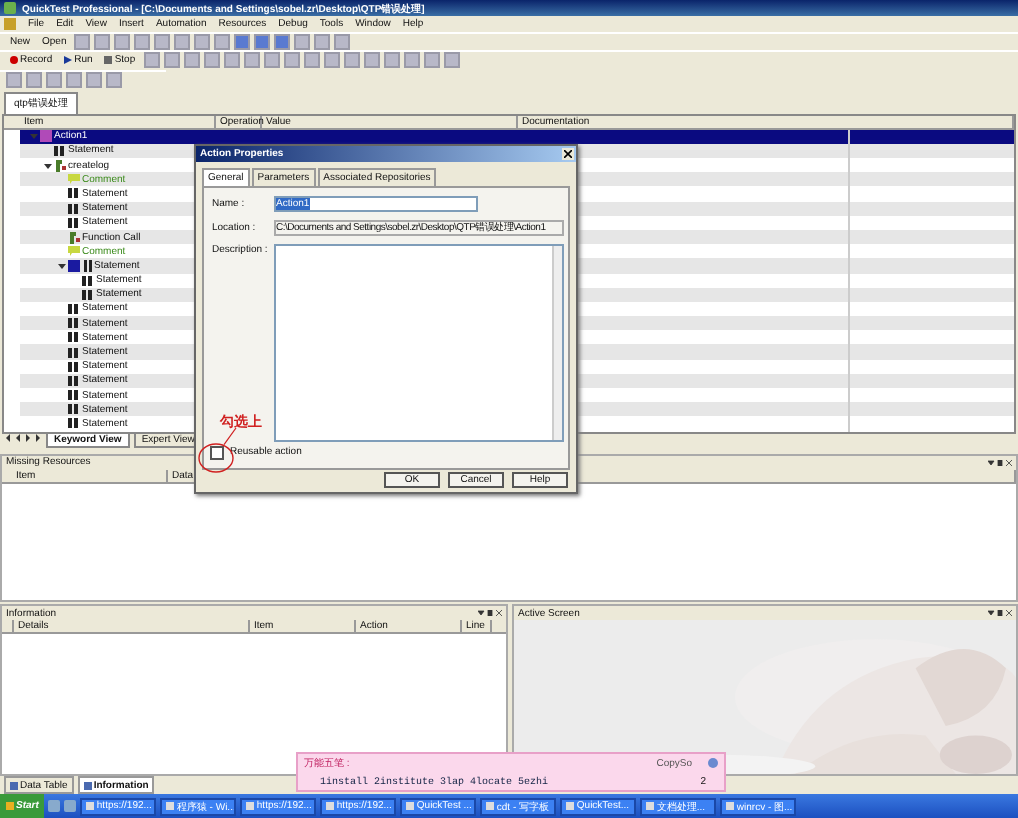 The height and width of the screenshot is (818, 1018). Describe the element at coordinates (24, 440) in the screenshot. I see `tab-scroll-icon` at that location.